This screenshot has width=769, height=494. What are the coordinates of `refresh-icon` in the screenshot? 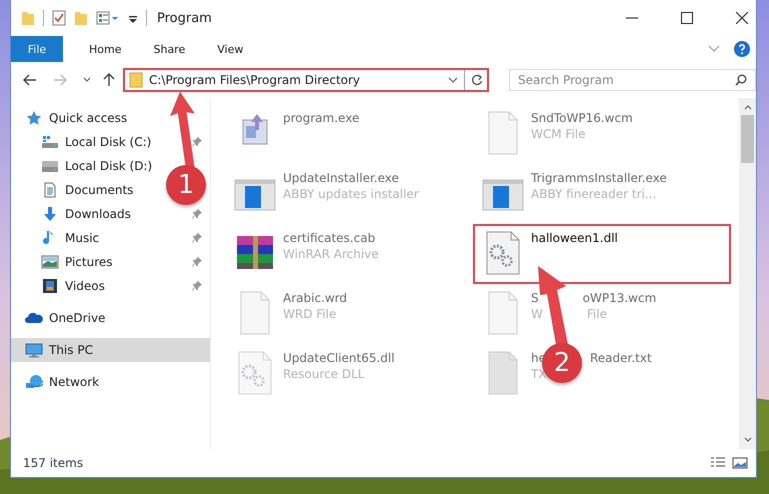 It's located at (477, 80).